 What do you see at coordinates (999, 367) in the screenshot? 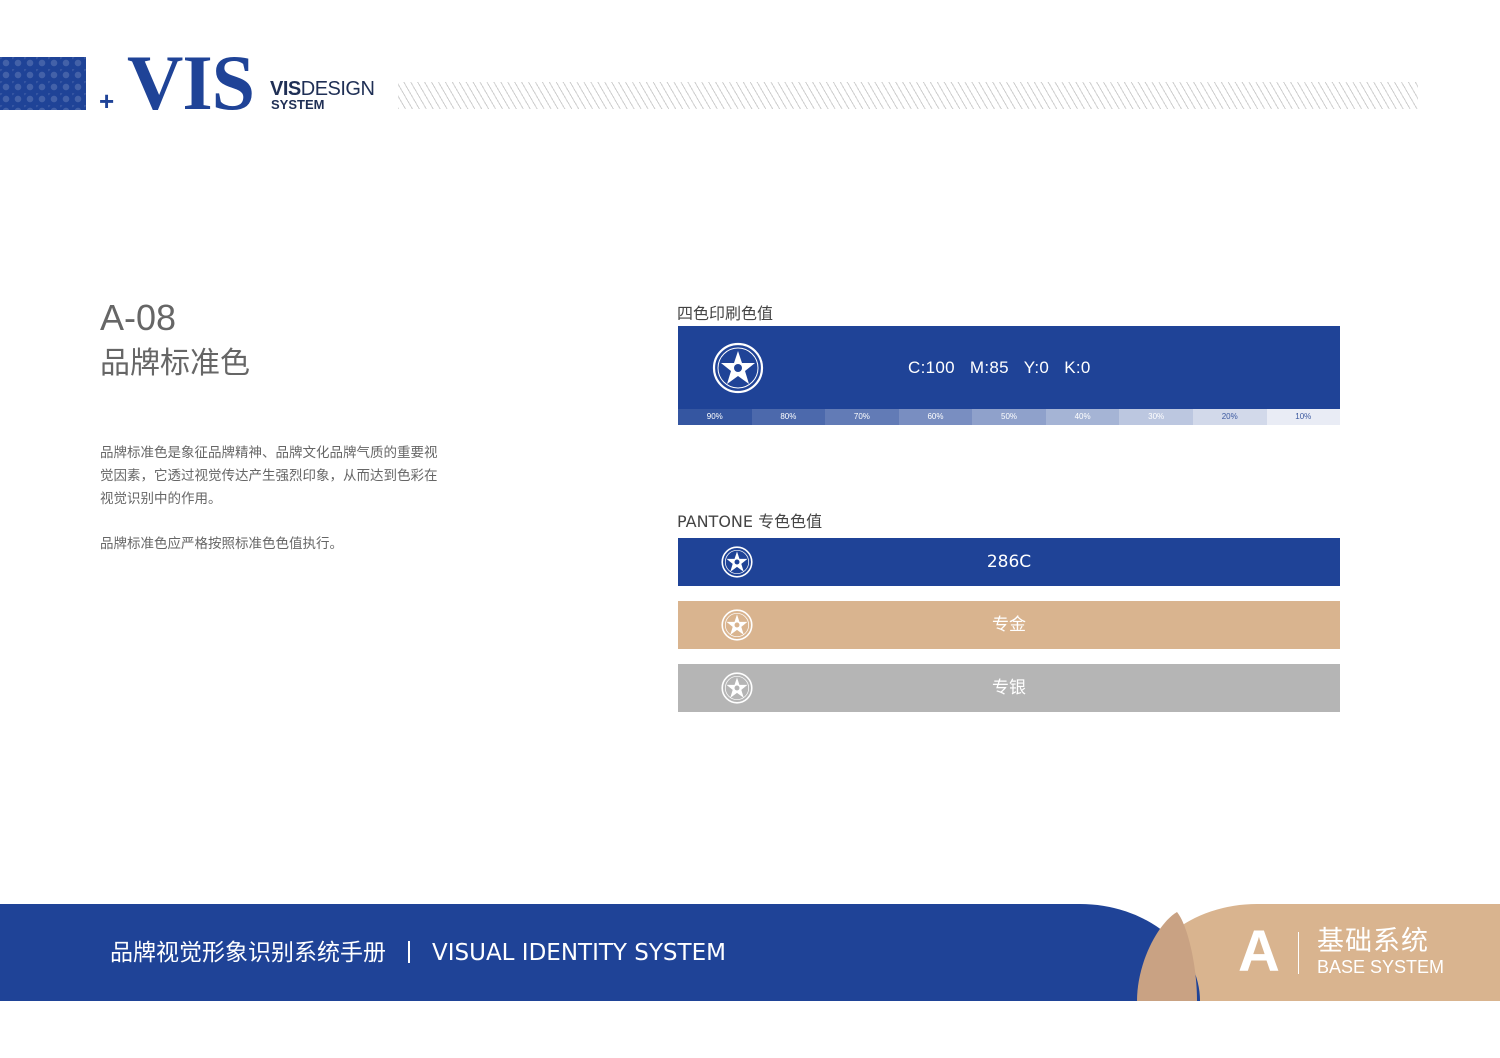
I see `cmyk-value-text: C:100 M:85 Y:0 K:0` at bounding box center [999, 367].